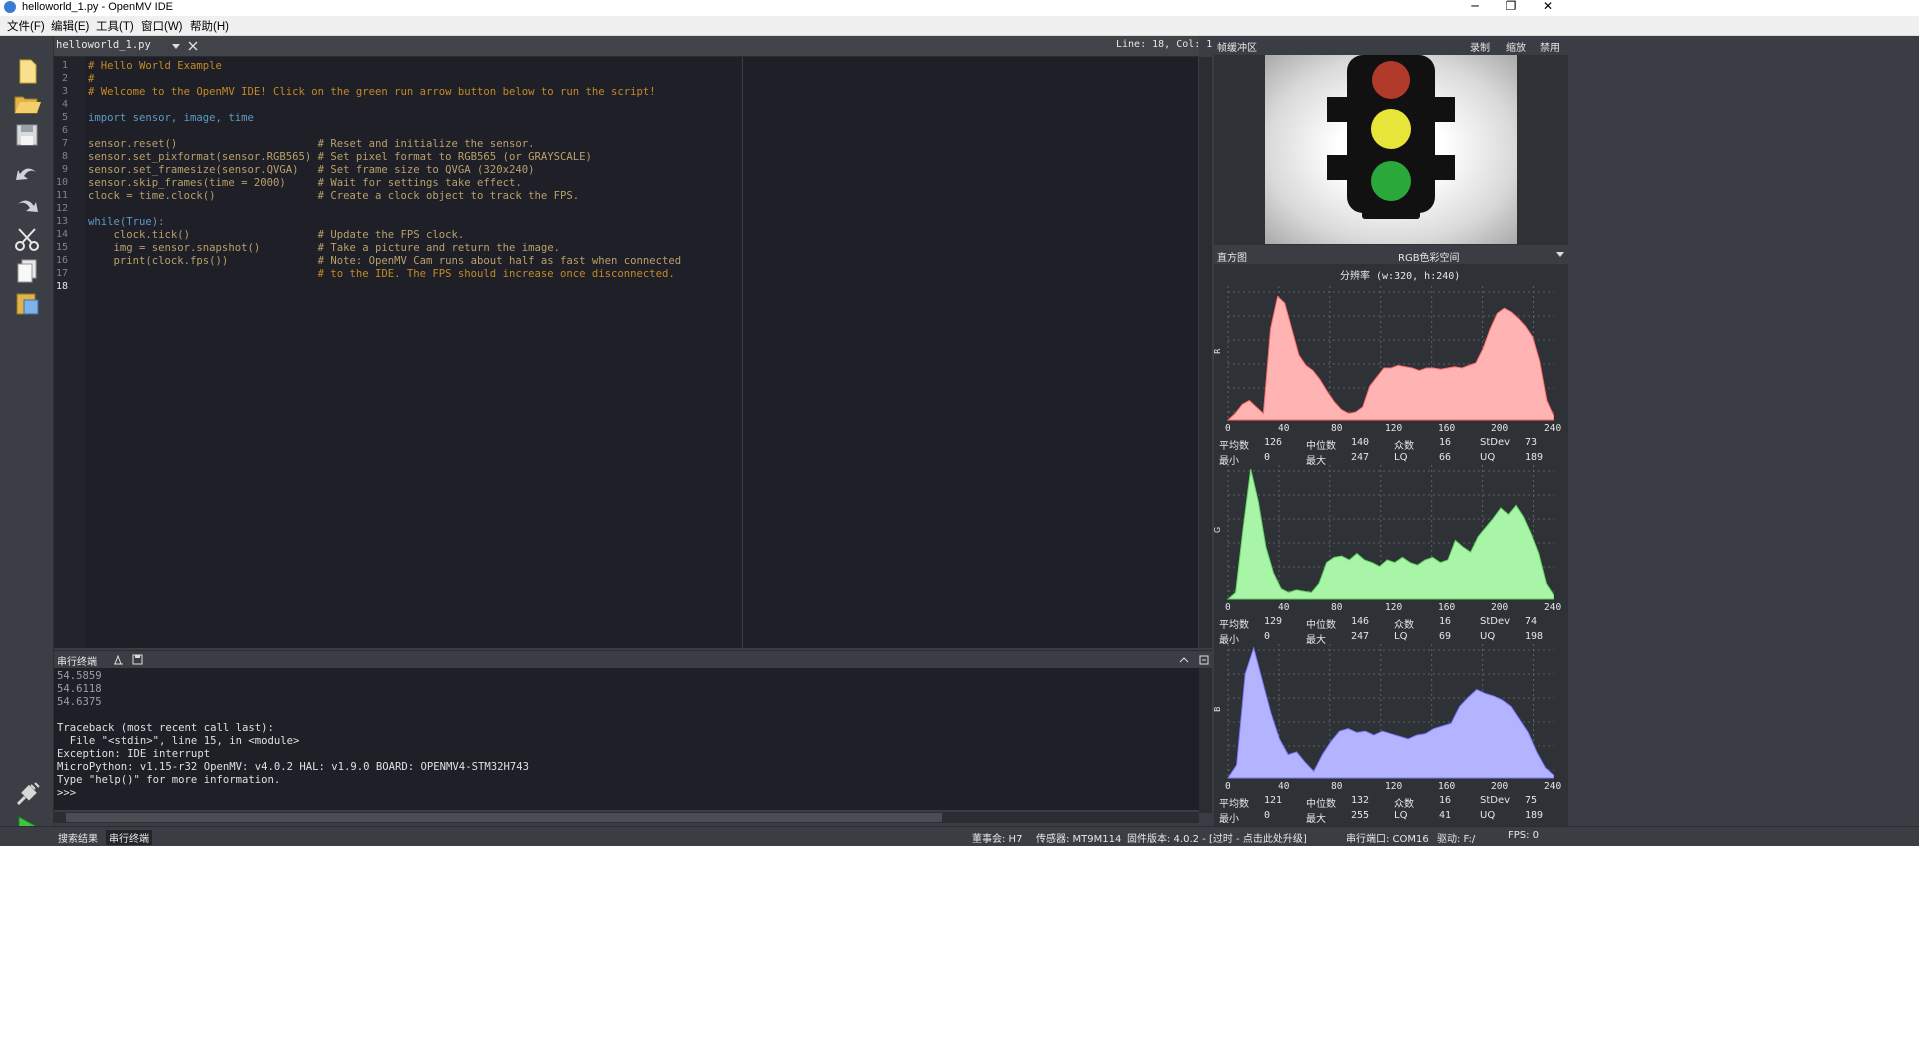  What do you see at coordinates (1337, 607) in the screenshot?
I see `x-tick-label: 80` at bounding box center [1337, 607].